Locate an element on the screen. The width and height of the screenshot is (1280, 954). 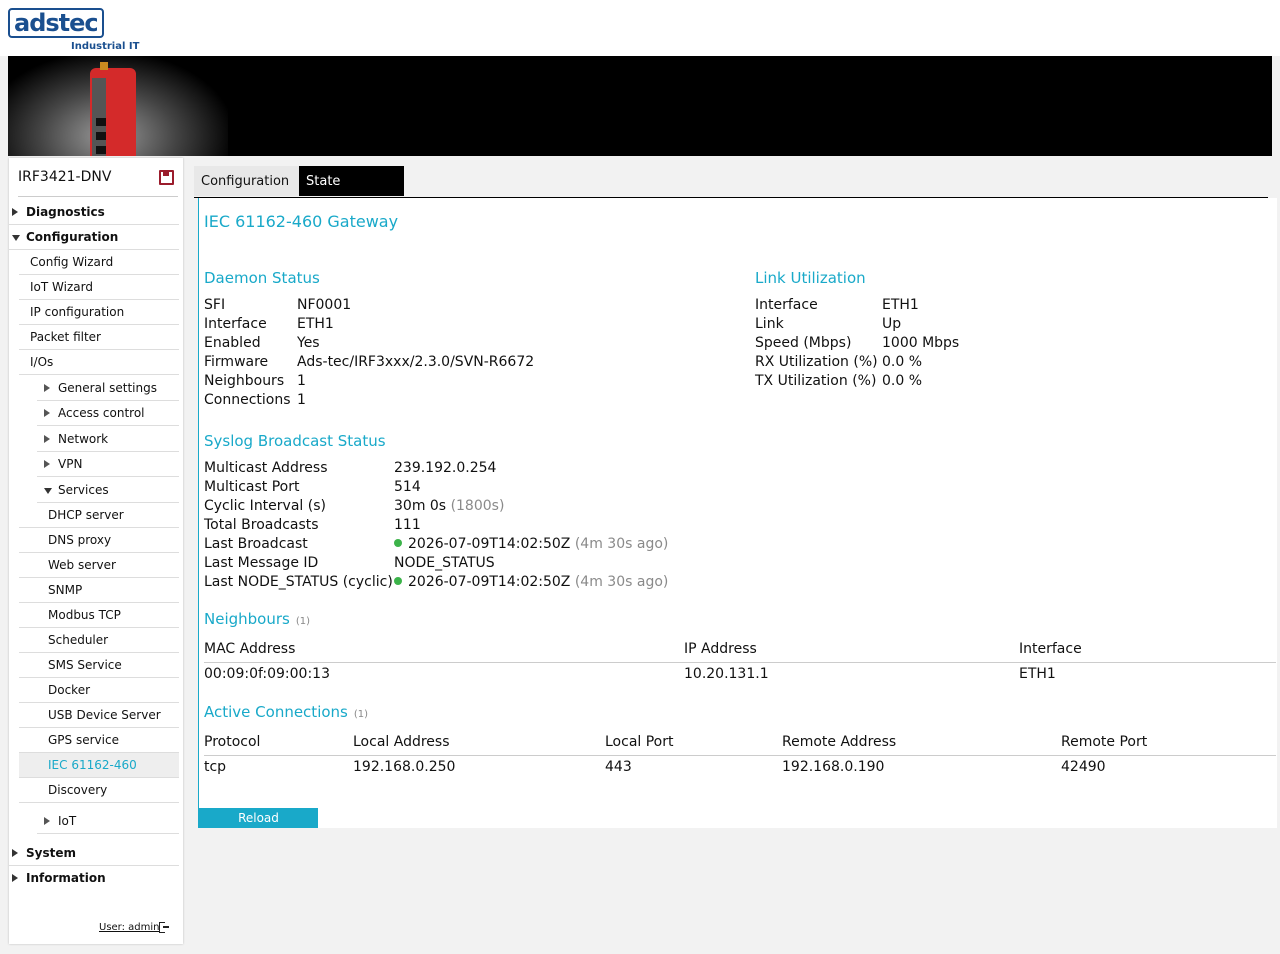
daemon-value-enabled: Yes is located at coordinates (308, 343).